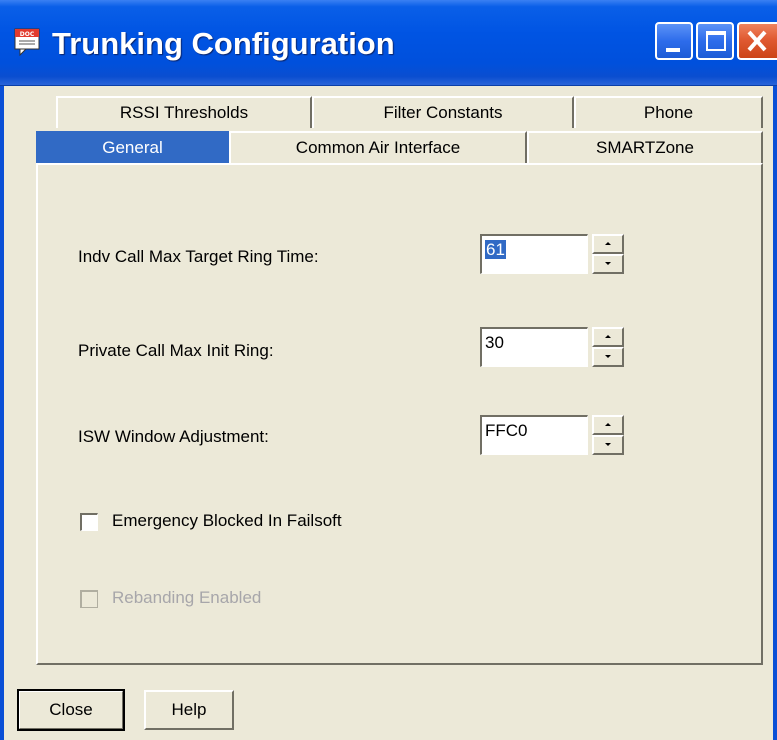 The width and height of the screenshot is (777, 740). Describe the element at coordinates (775, 413) in the screenshot. I see `window-frame-right` at that location.